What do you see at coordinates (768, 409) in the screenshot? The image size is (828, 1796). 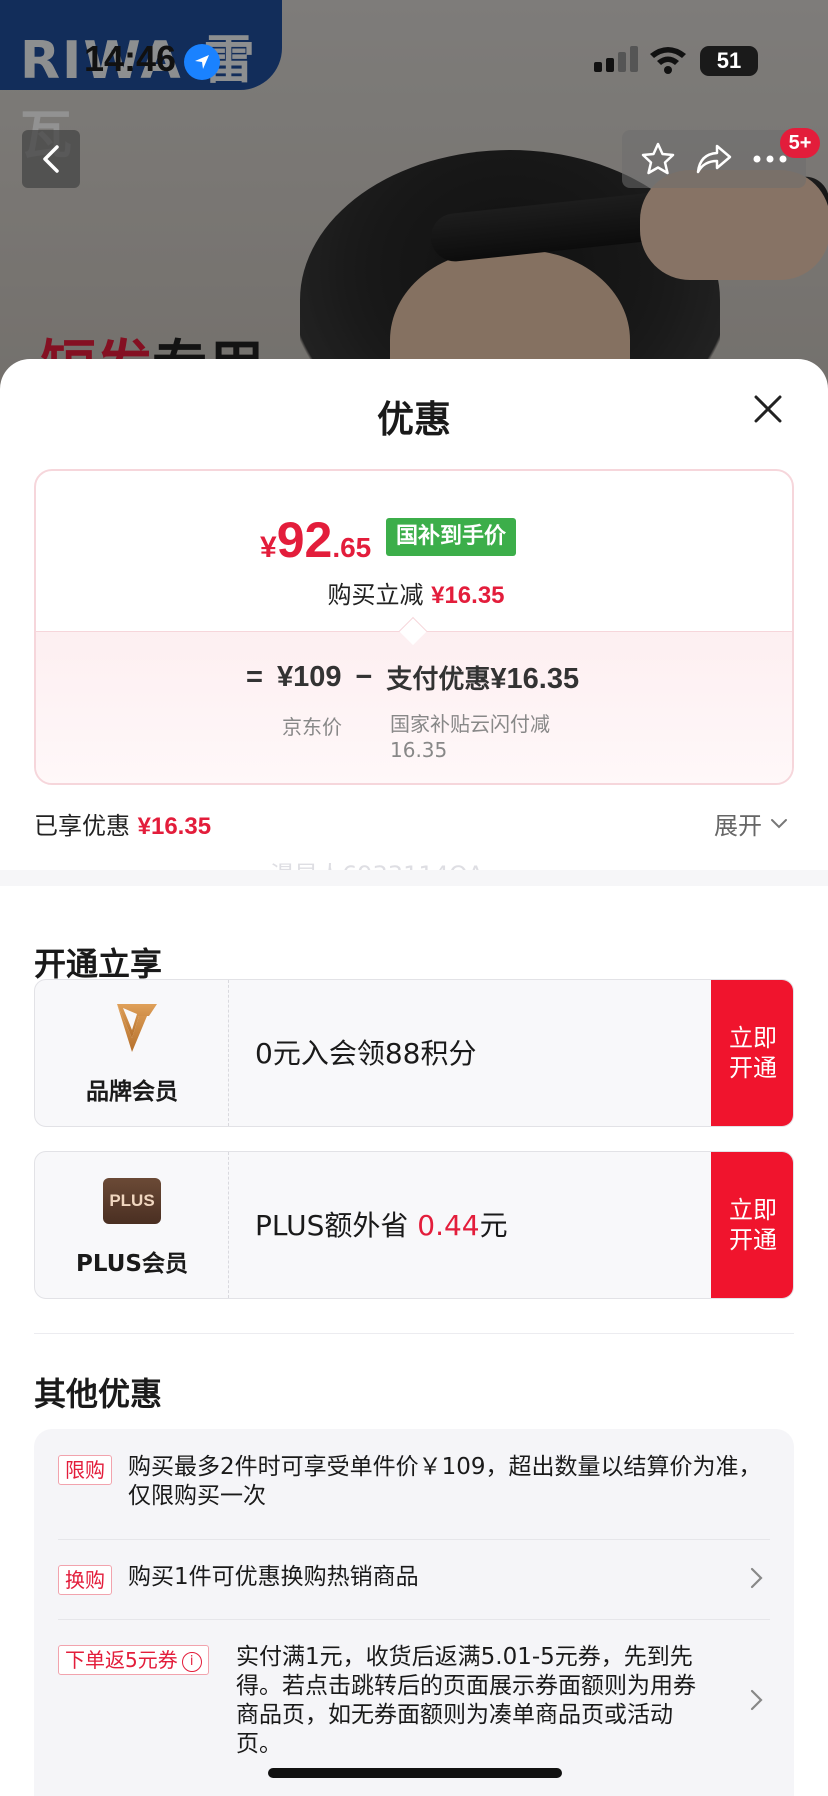 I see `close-icon` at bounding box center [768, 409].